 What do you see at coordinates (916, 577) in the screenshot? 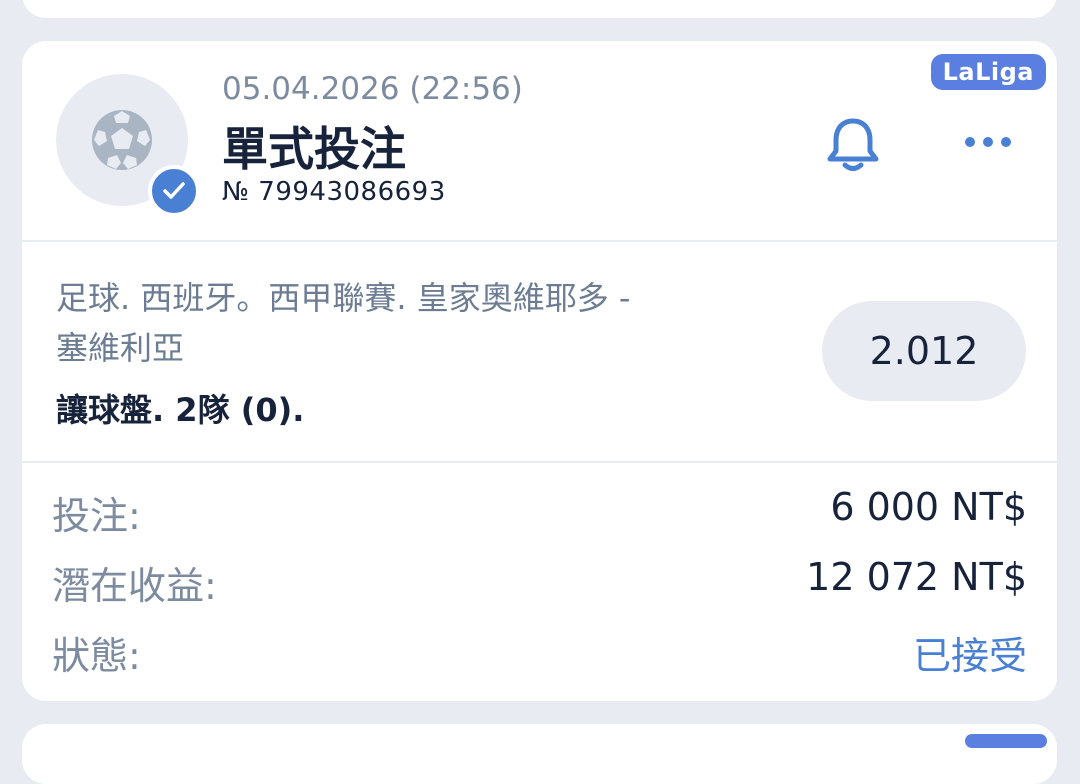
I see `potential-payout-value: 12 072 NT$` at bounding box center [916, 577].